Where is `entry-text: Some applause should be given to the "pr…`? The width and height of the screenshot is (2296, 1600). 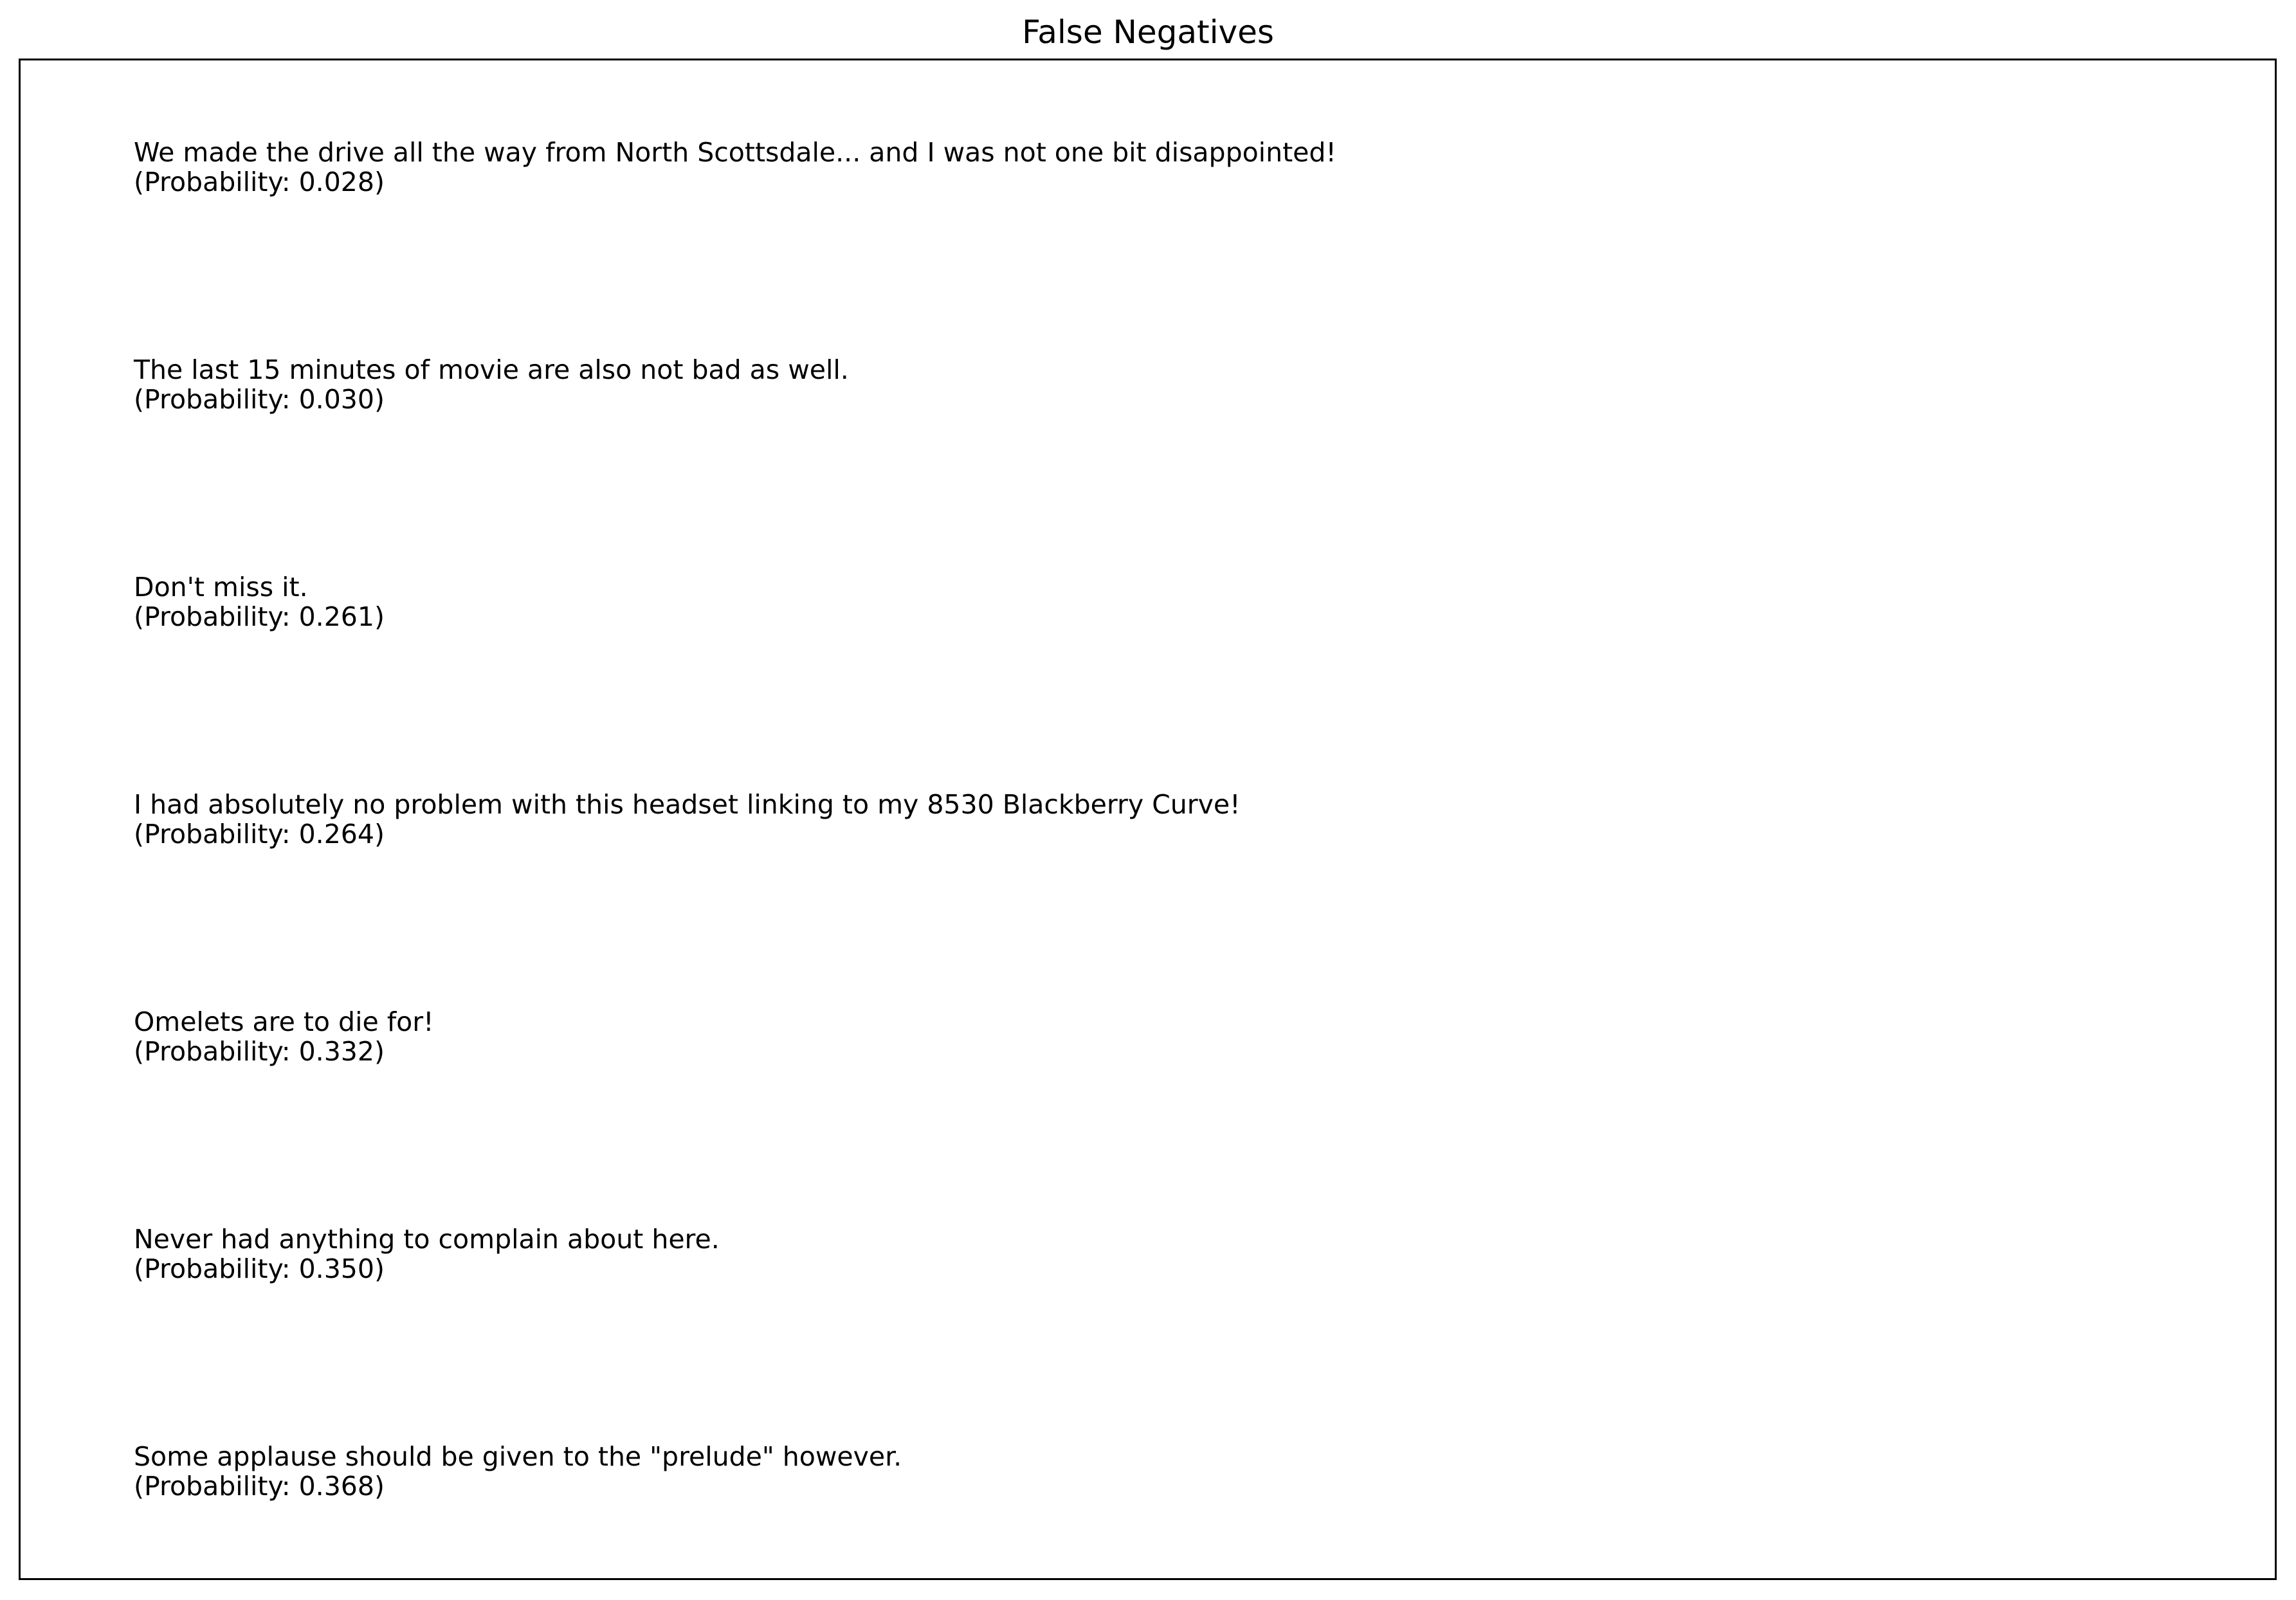 entry-text: Some applause should be given to the "pr… is located at coordinates (518, 1456).